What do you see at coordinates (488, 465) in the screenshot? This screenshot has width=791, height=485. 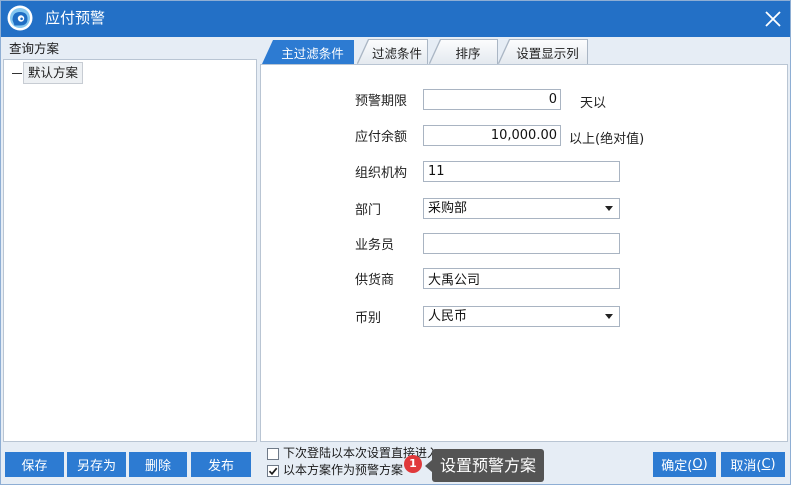 I see `tooltip: 设置预警方案` at bounding box center [488, 465].